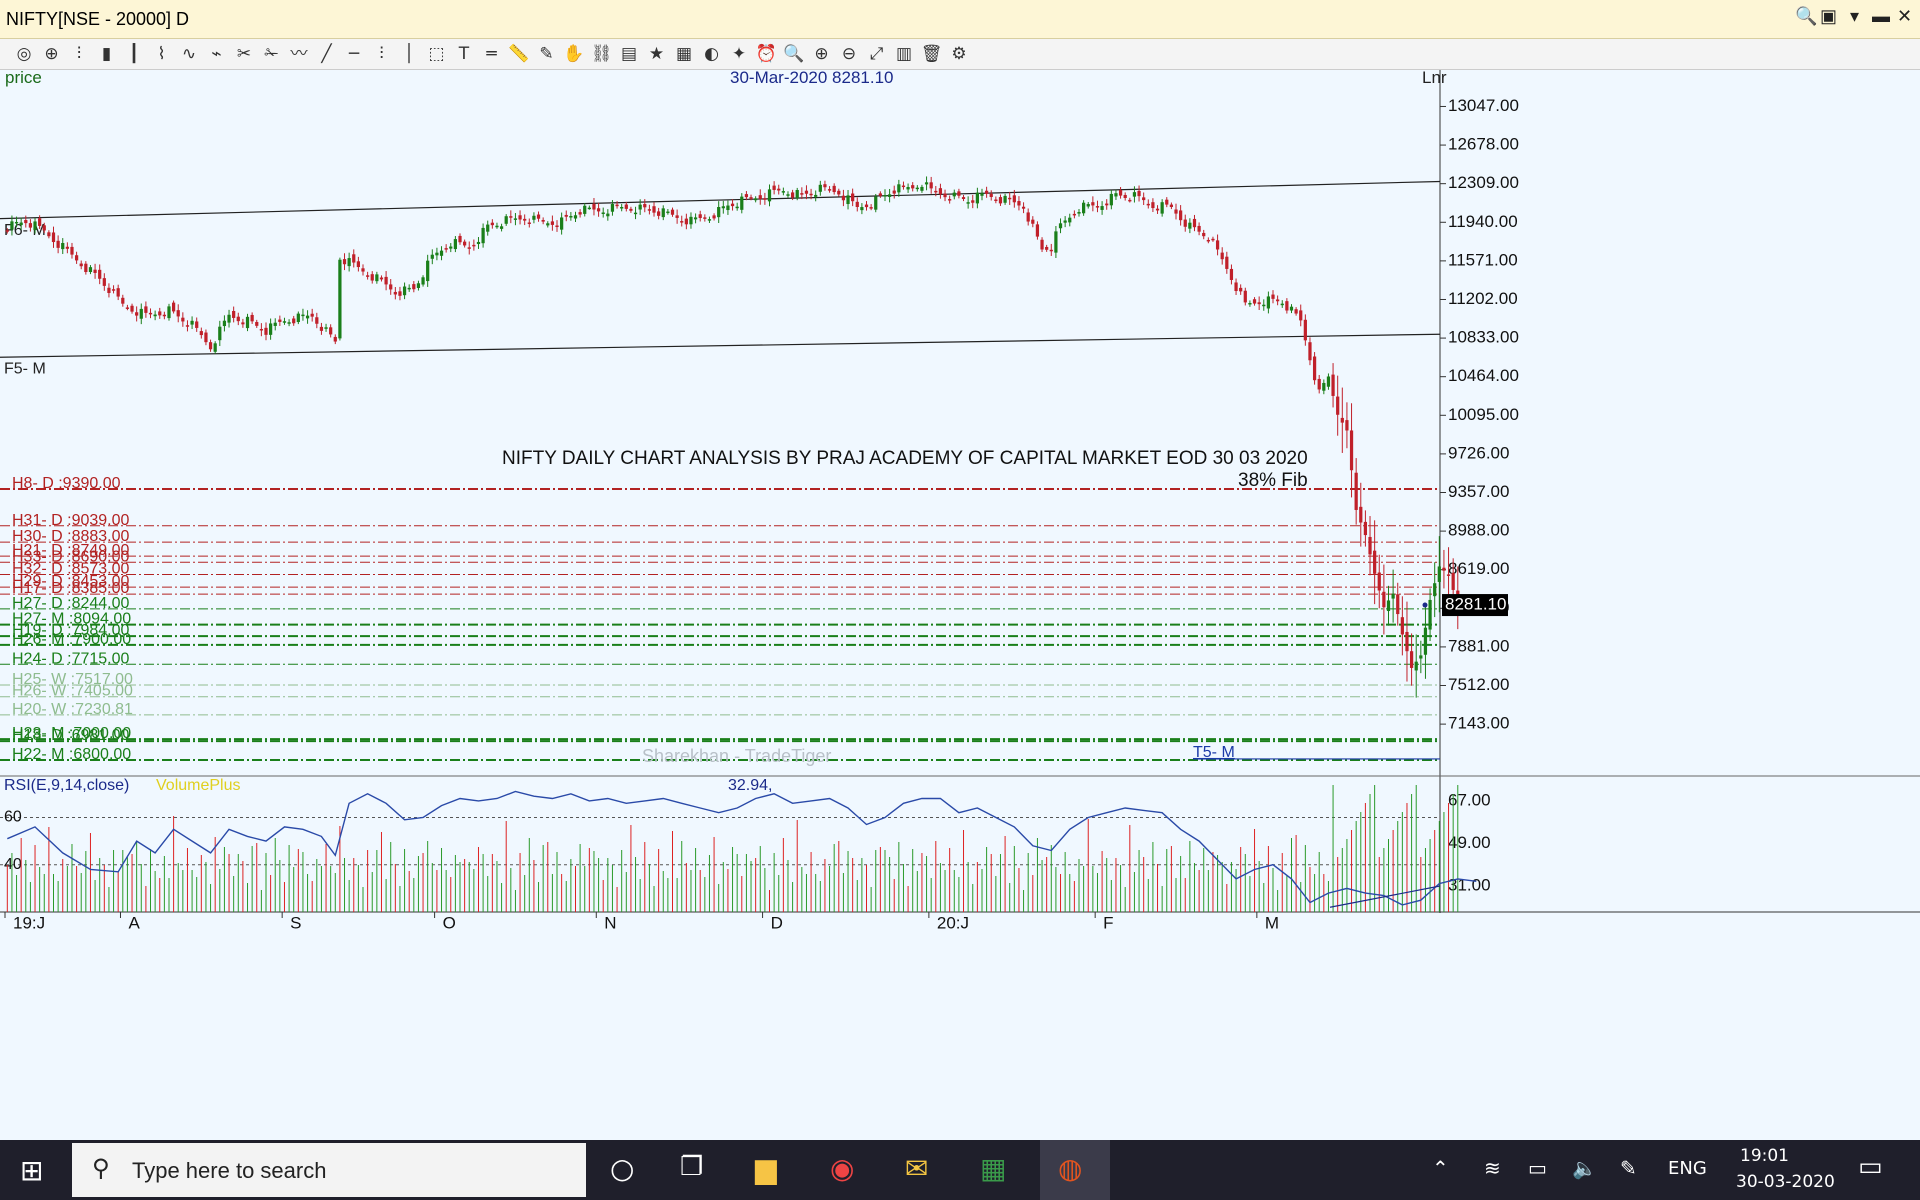 This screenshot has height=1200, width=1920. What do you see at coordinates (244, 54) in the screenshot?
I see `tools-icon: ✂` at bounding box center [244, 54].